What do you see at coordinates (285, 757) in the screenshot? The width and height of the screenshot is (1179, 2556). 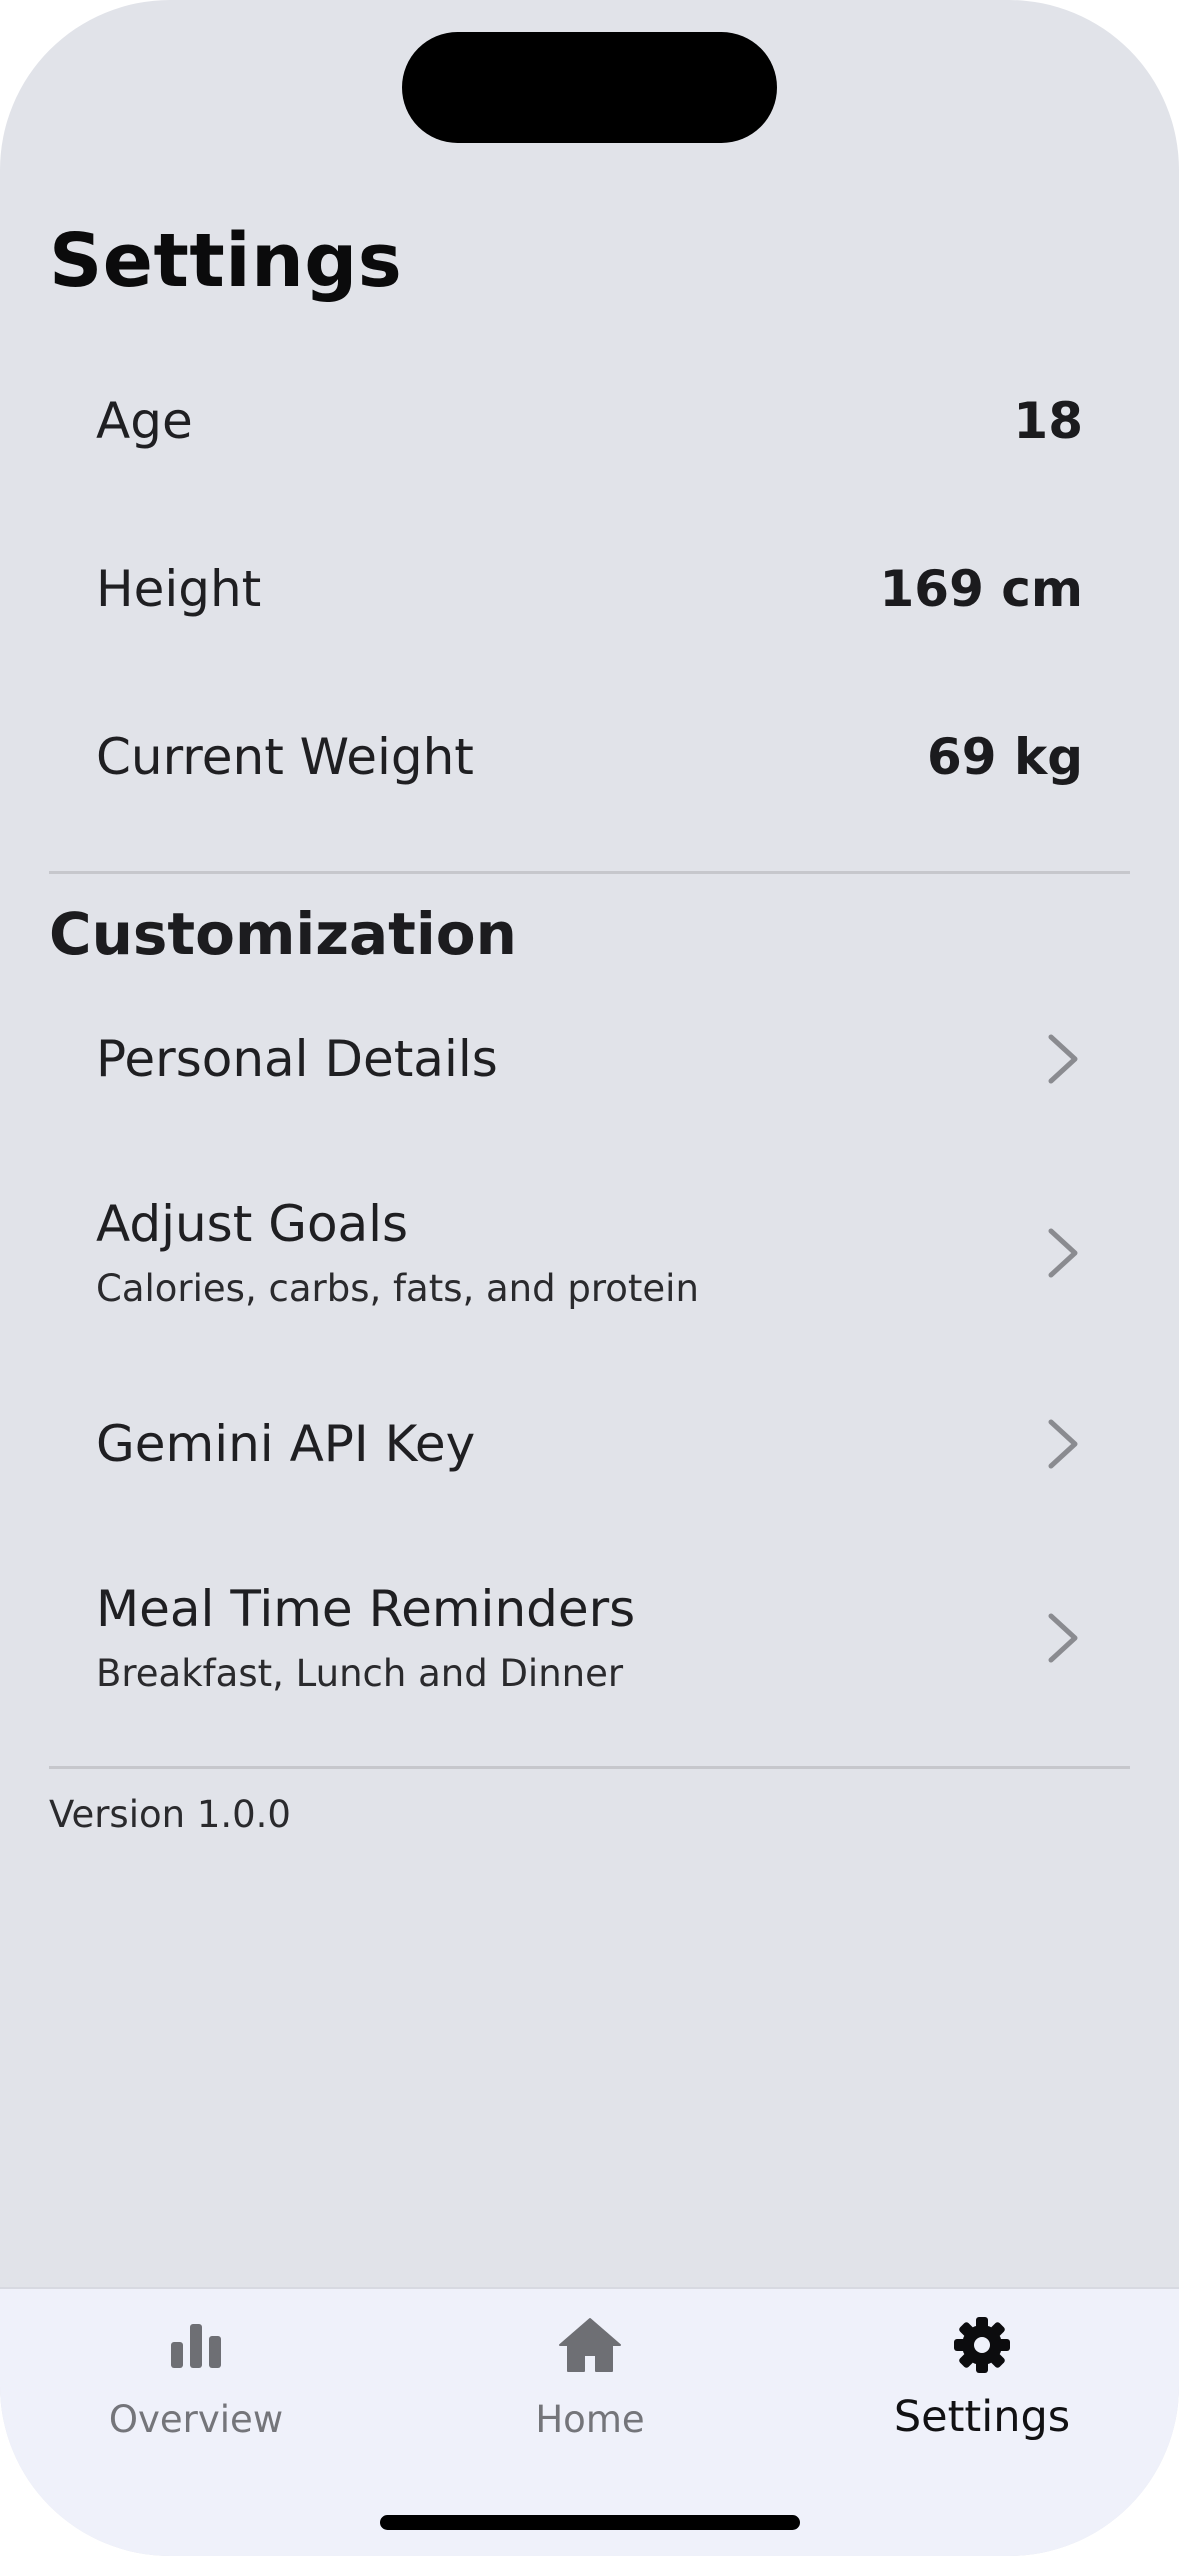 I see `weight-label: Current Weight` at bounding box center [285, 757].